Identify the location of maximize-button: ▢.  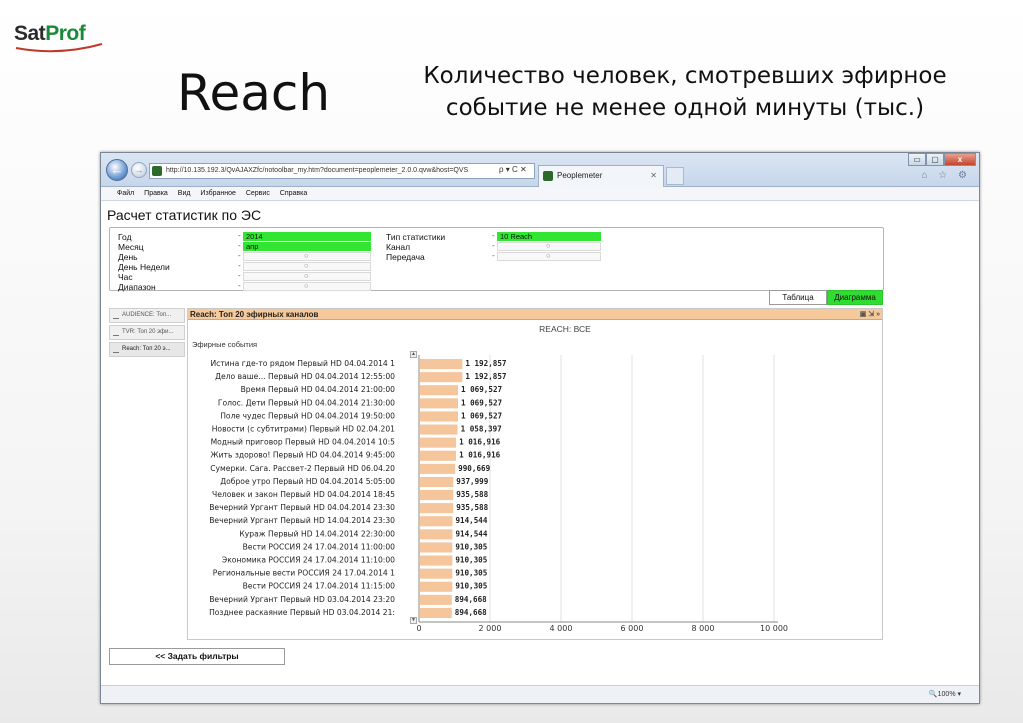
(935, 159).